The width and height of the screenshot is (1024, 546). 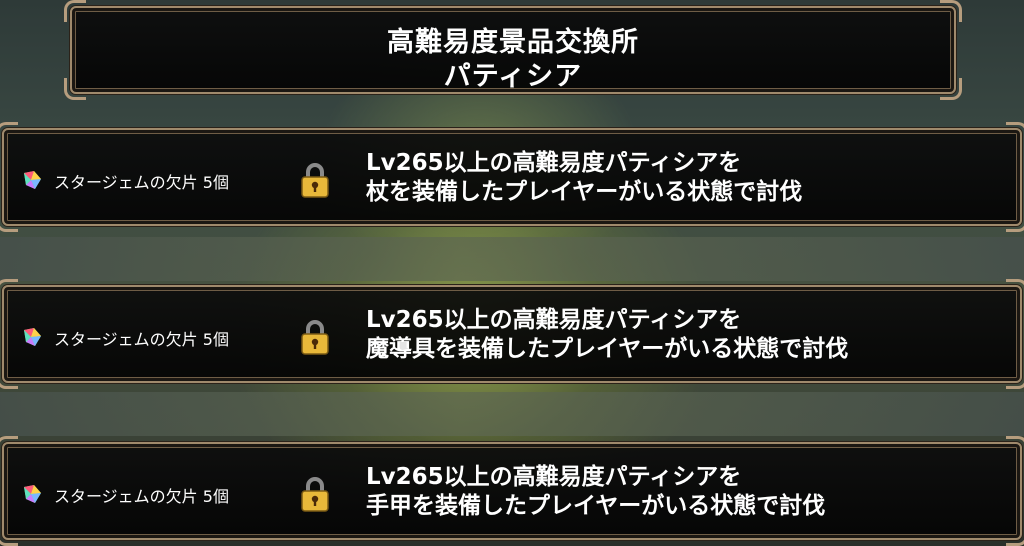 What do you see at coordinates (584, 178) in the screenshot?
I see `unlock-condition: Lv265以上の高難易度パティシアを 杖を装備したプレイヤーがいる状態で討伐` at bounding box center [584, 178].